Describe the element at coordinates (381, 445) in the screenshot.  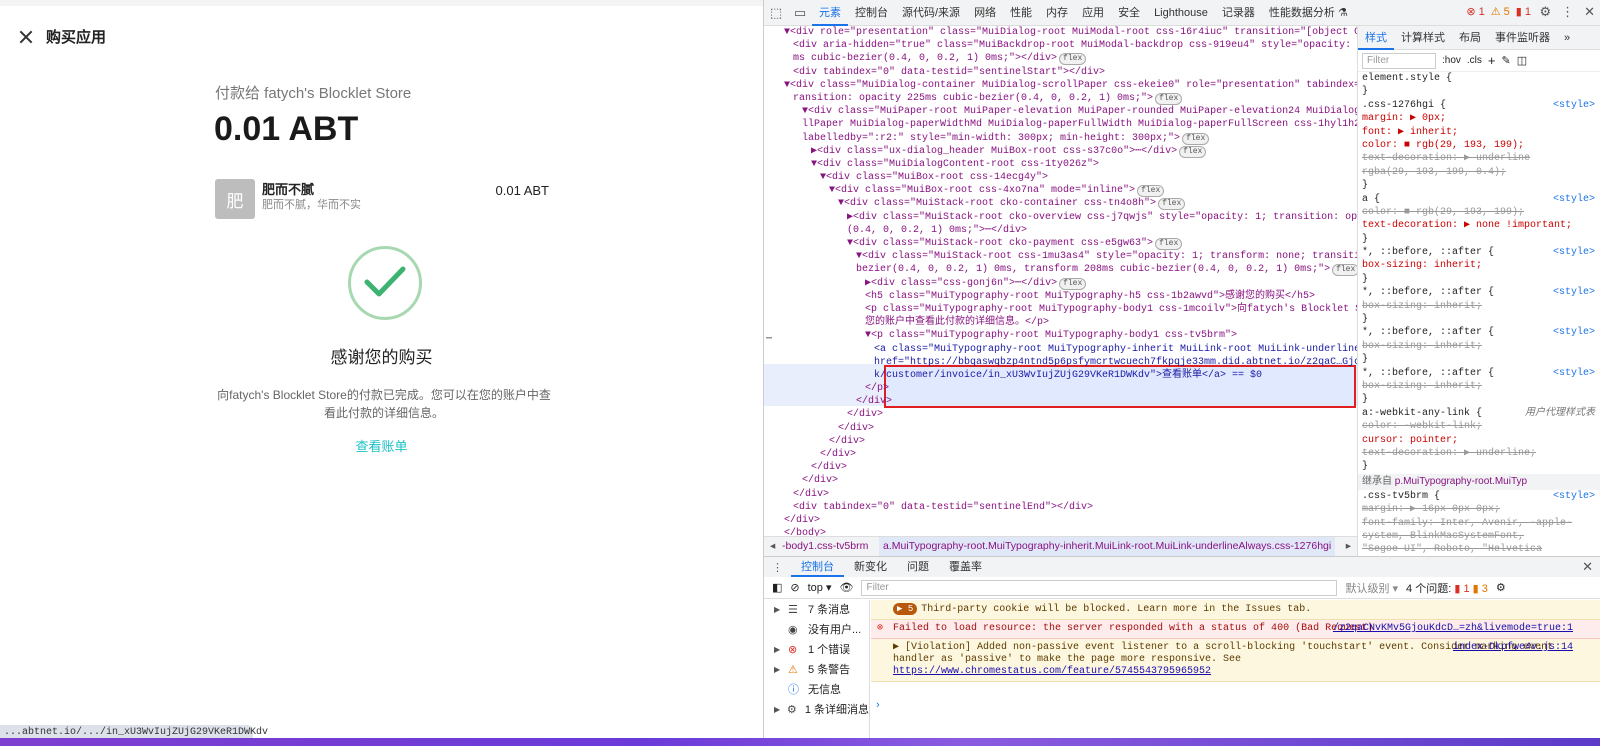
I see `view-bill-link: 查看账单` at that location.